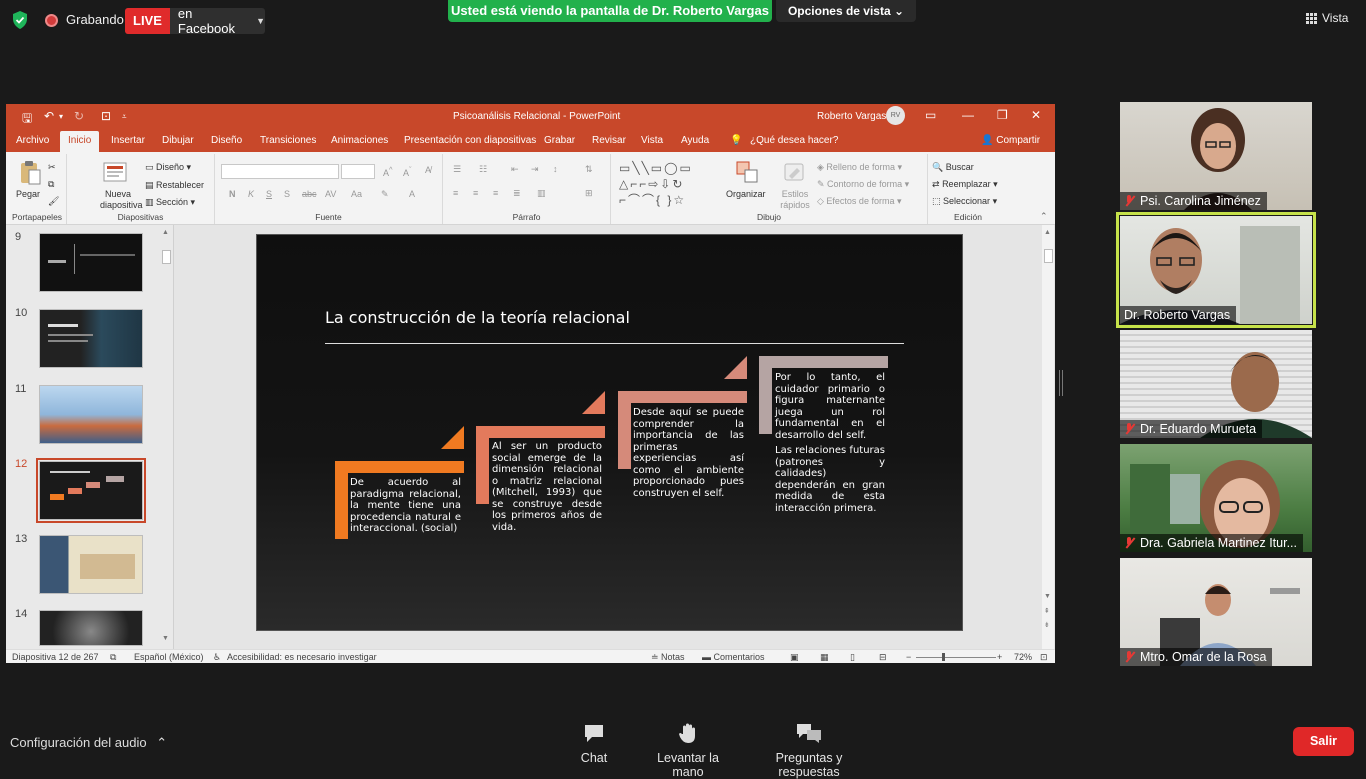 The image size is (1366, 779). I want to click on strikethrough-icon: abc, so click(309, 194).